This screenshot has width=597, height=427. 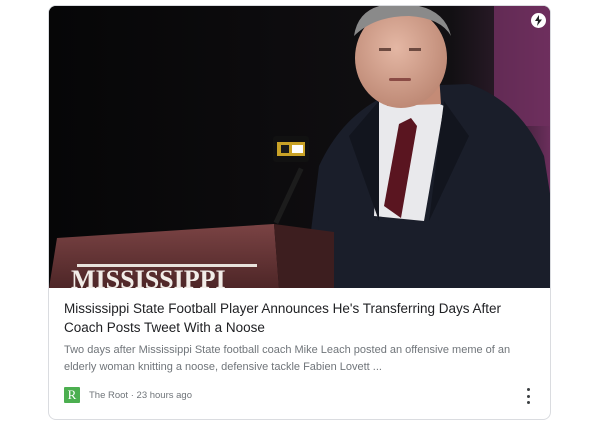 What do you see at coordinates (109, 395) in the screenshot?
I see `source-name: The Root` at bounding box center [109, 395].